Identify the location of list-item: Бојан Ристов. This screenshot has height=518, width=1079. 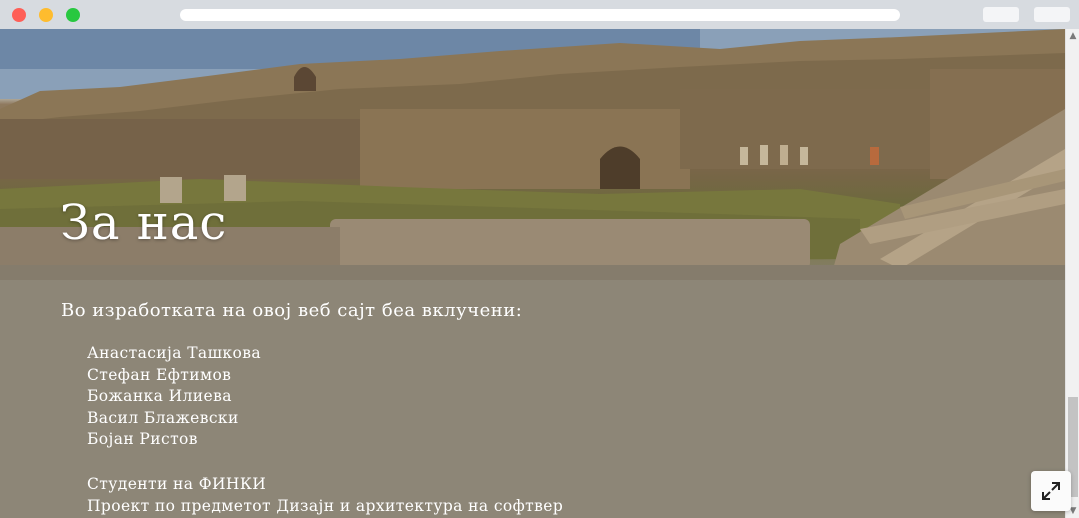
(142, 439).